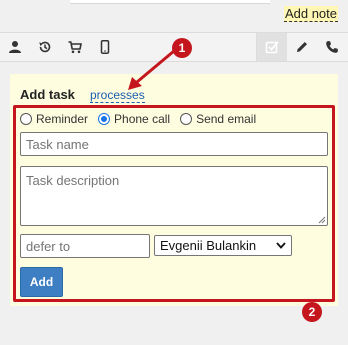 The image size is (348, 345). I want to click on annotation-marker-2: 2, so click(312, 312).